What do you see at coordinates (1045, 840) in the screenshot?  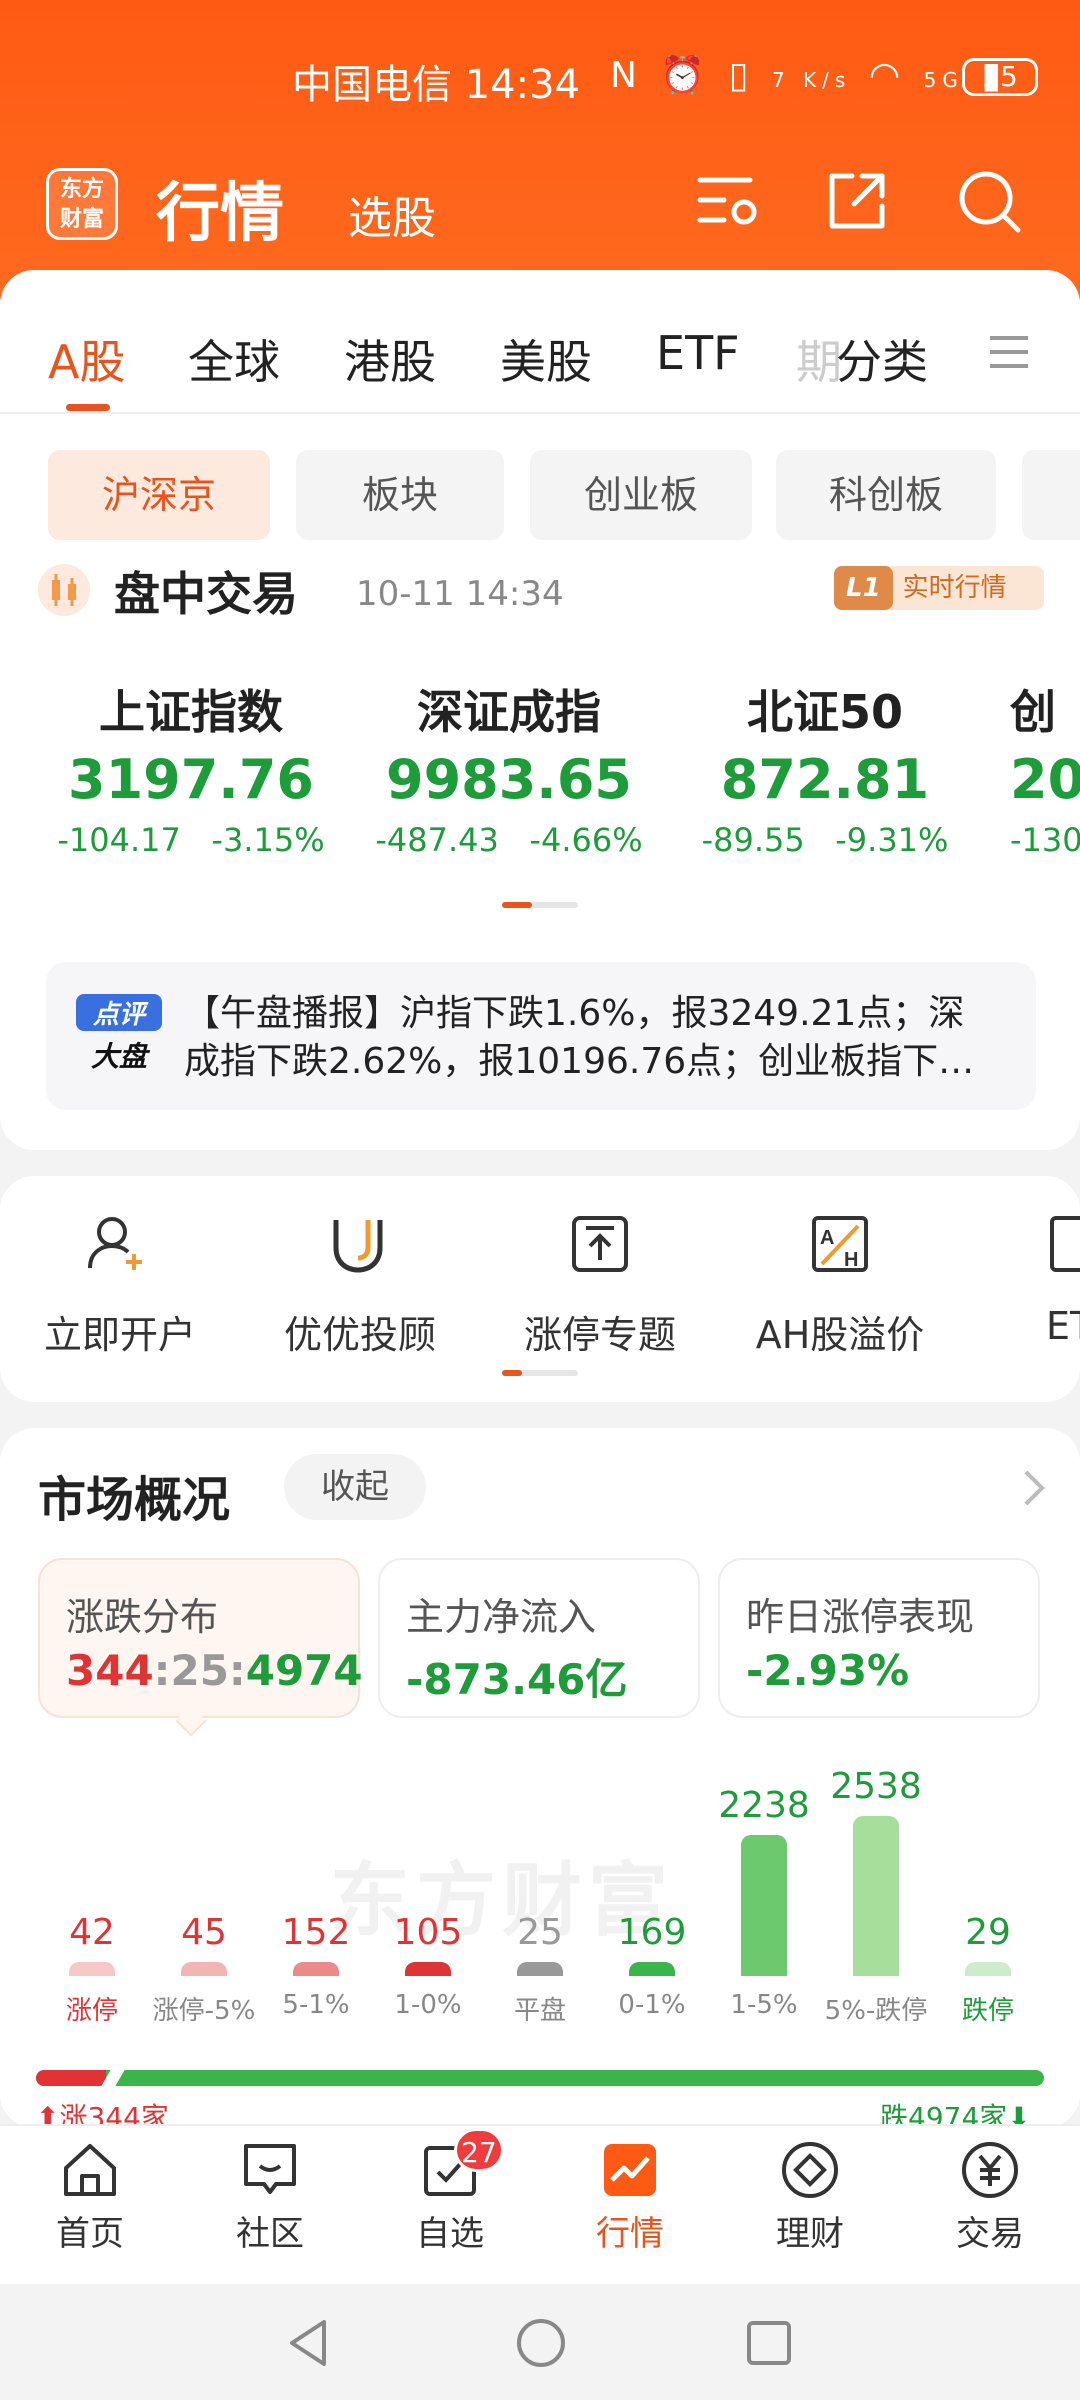 I see `index-change: -130` at bounding box center [1045, 840].